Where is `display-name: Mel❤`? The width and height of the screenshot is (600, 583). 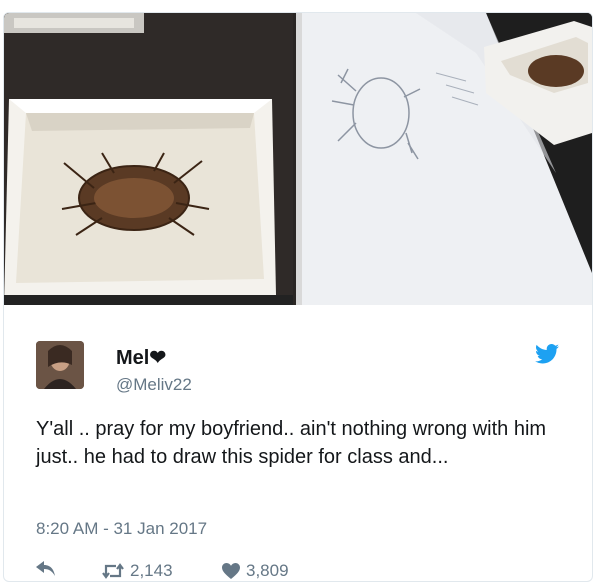
display-name: Mel❤ is located at coordinates (141, 357).